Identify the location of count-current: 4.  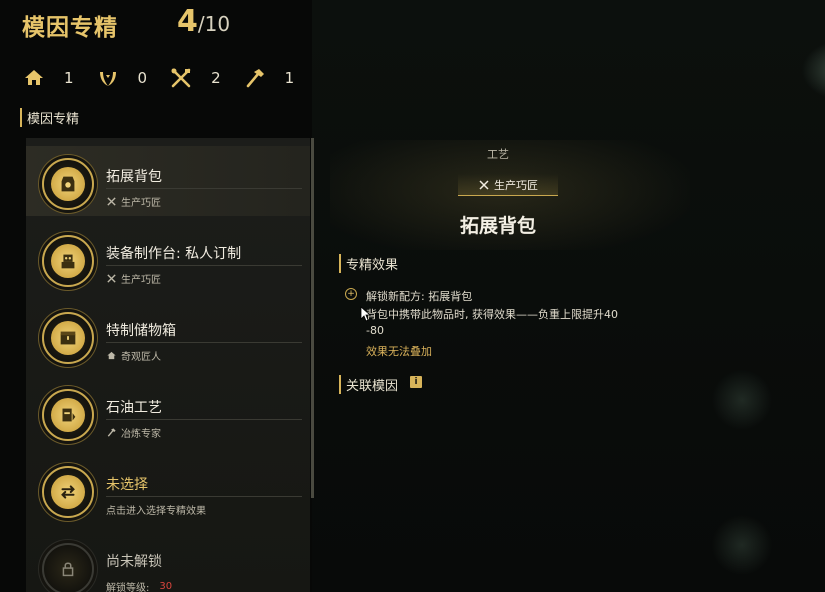
(187, 21).